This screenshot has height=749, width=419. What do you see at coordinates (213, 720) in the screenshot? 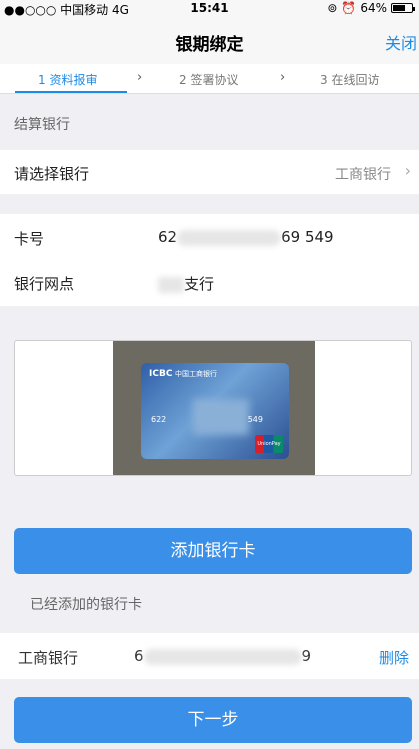
I see `next-step-button: 下一步` at bounding box center [213, 720].